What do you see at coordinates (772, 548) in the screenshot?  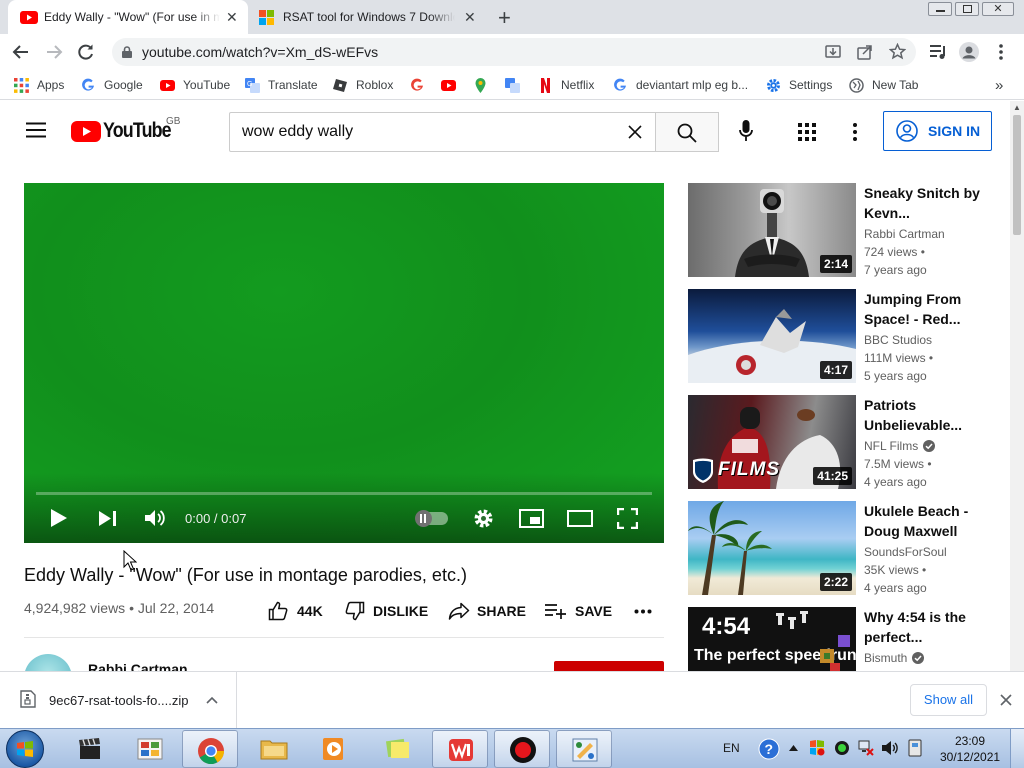 I see `video-thumbnail: 2:22` at bounding box center [772, 548].